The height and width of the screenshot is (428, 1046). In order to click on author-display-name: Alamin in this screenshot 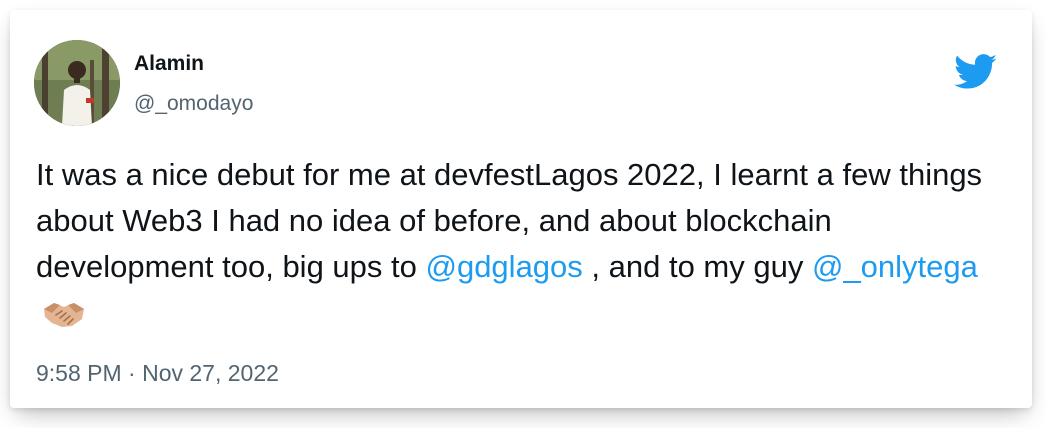, I will do `click(169, 64)`.